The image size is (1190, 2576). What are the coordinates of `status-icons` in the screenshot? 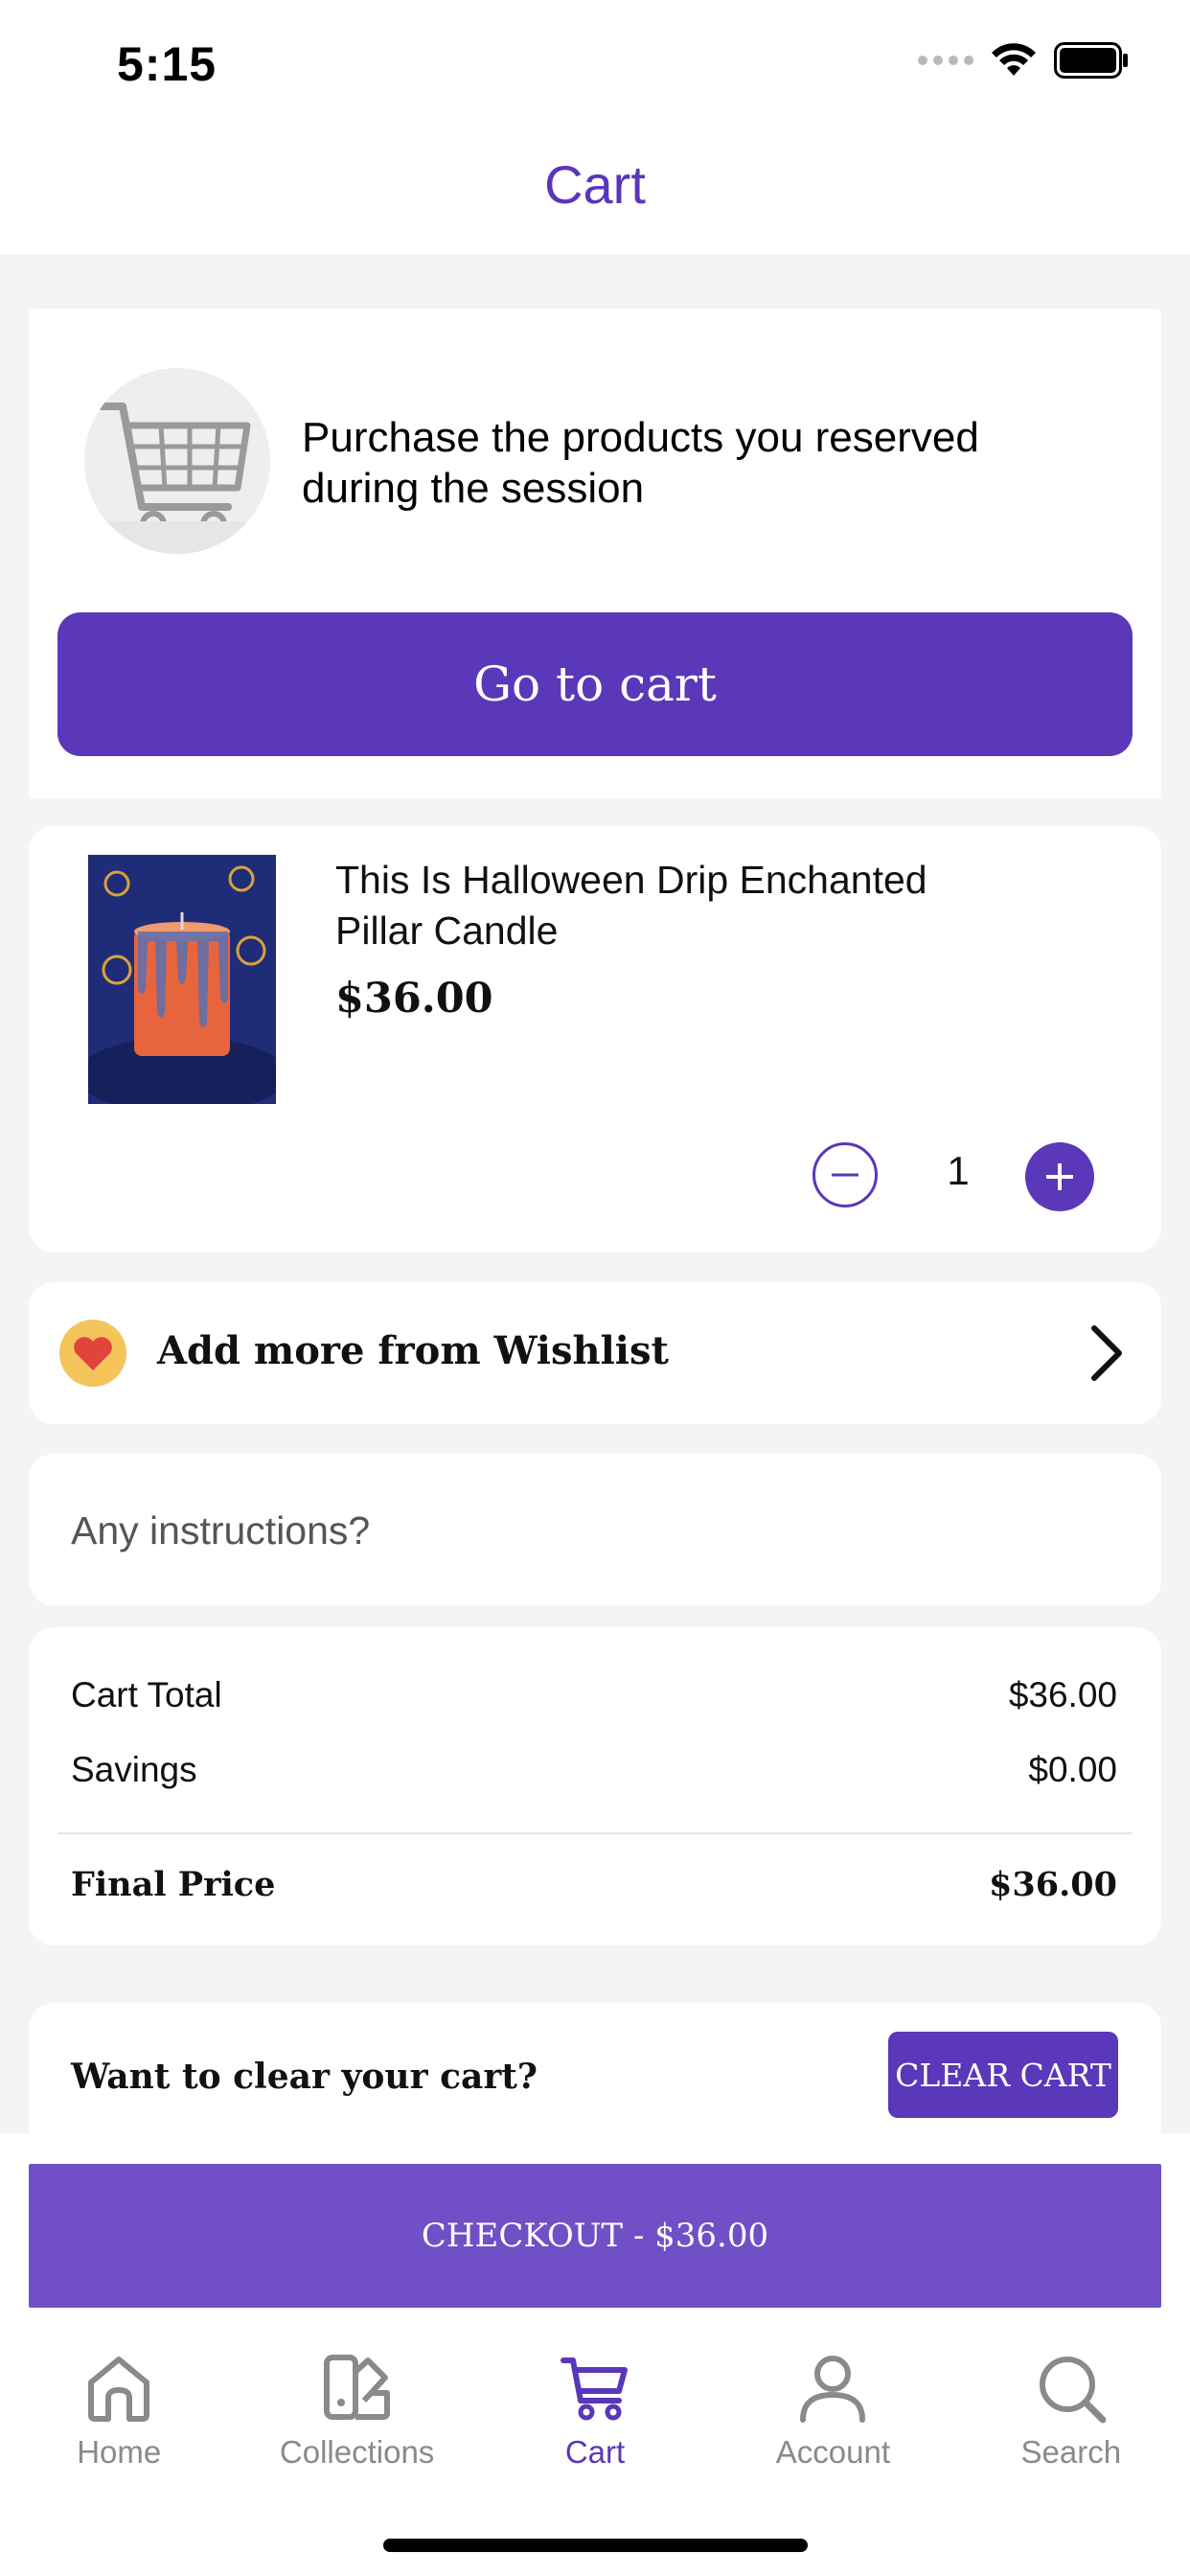 It's located at (1023, 60).